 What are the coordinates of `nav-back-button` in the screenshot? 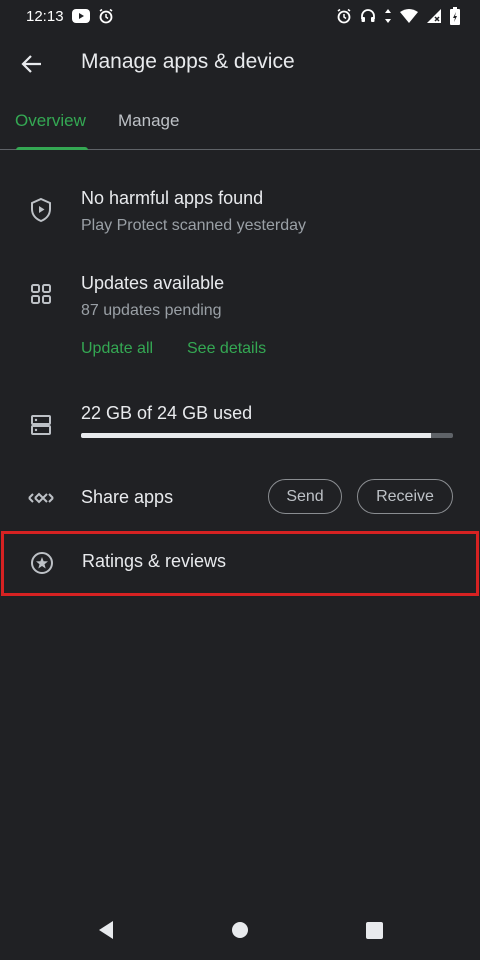 It's located at (106, 930).